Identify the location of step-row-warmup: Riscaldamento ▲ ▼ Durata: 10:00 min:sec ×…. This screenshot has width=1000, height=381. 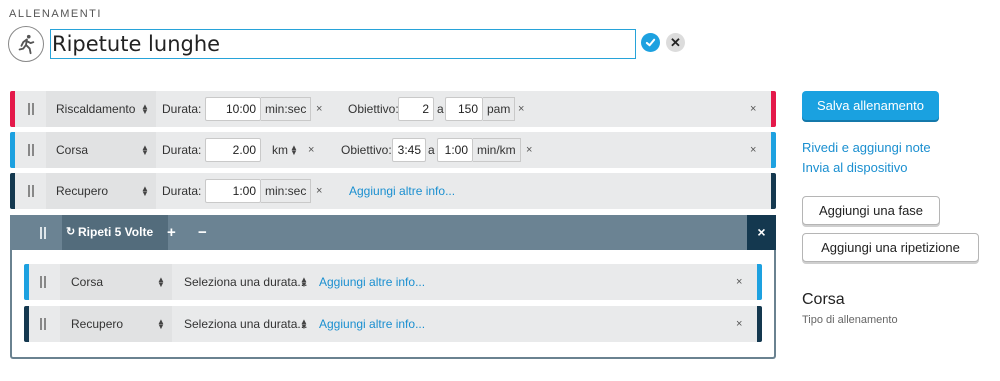
(393, 109).